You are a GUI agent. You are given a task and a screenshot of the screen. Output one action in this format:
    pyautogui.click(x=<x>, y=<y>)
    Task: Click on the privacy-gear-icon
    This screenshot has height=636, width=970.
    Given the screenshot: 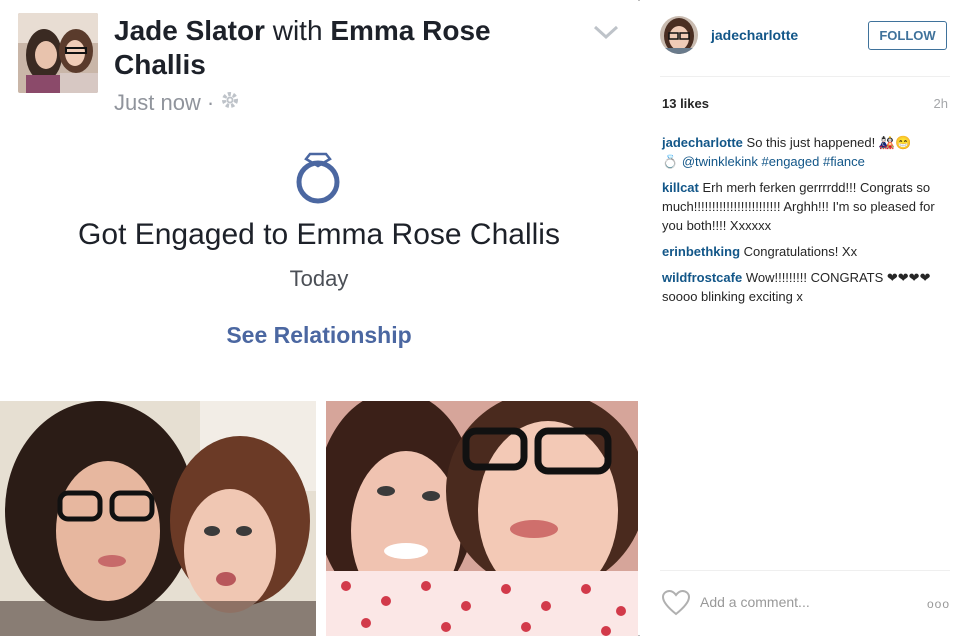 What is the action you would take?
    pyautogui.click(x=230, y=103)
    